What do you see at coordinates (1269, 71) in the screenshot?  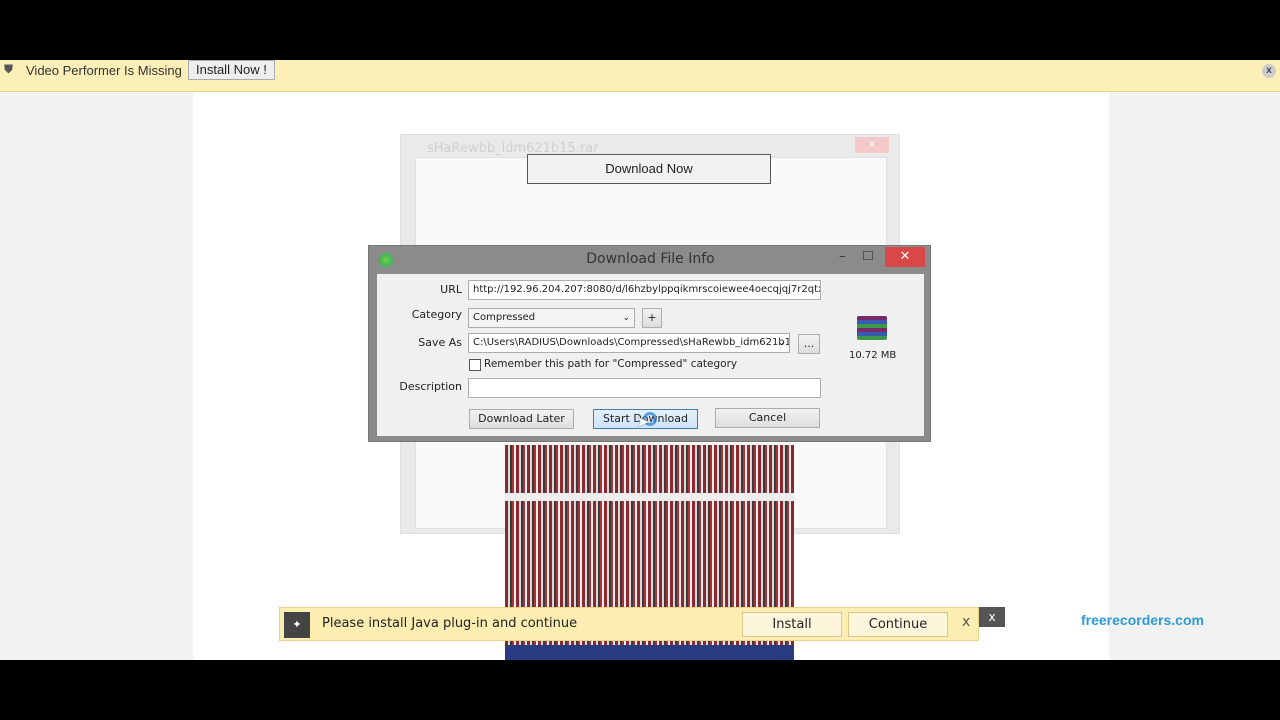 I see `close-icon: x` at bounding box center [1269, 71].